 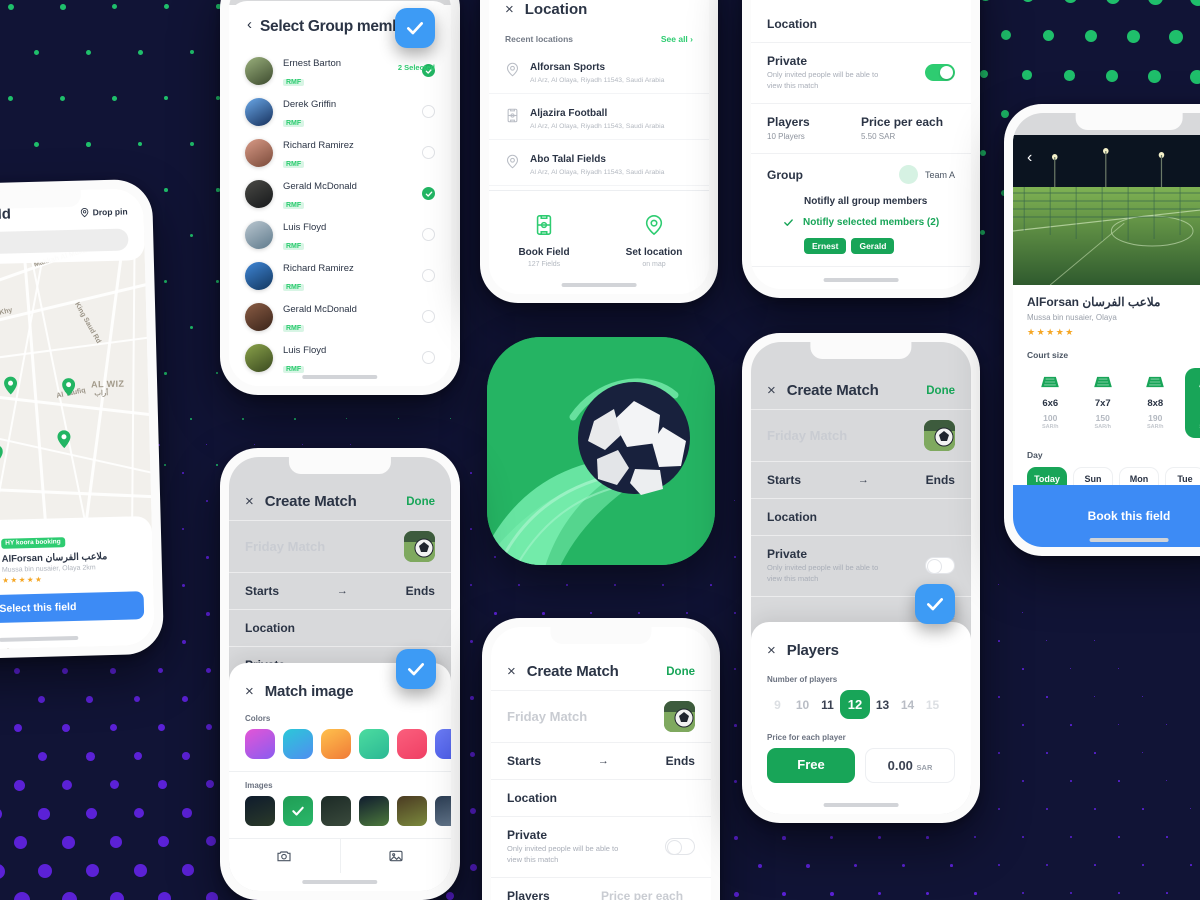 What do you see at coordinates (104, 211) in the screenshot?
I see `drop-pin-button: Drop pin` at bounding box center [104, 211].